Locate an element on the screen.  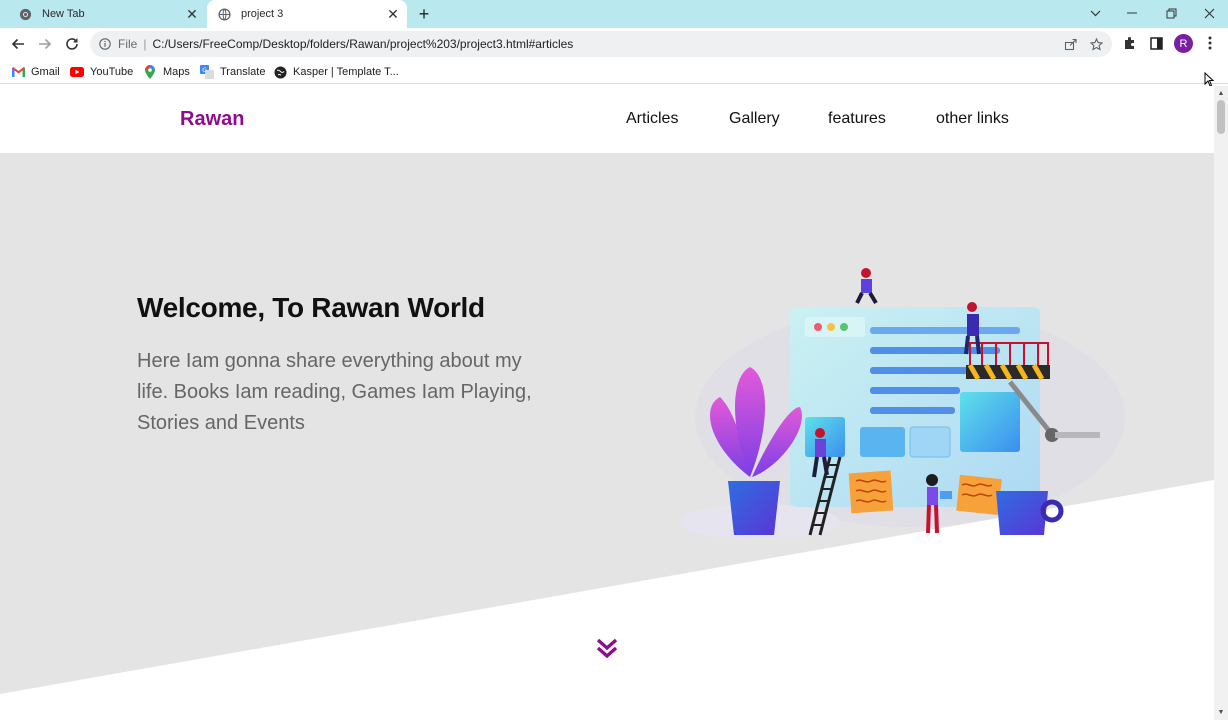
more-menu-icon is located at coordinates (1210, 43).